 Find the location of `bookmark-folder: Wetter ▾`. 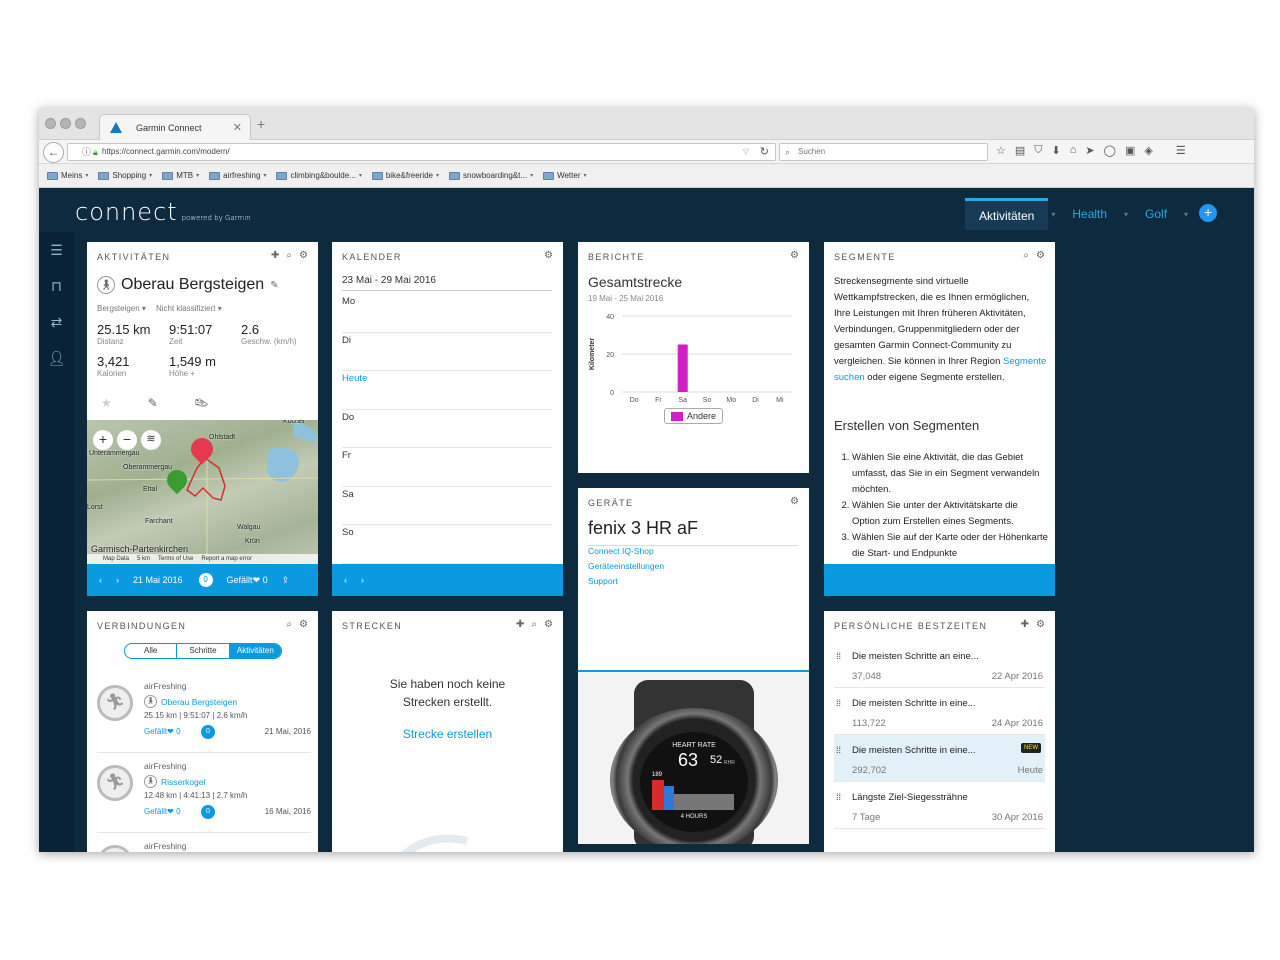

bookmark-folder: Wetter ▾ is located at coordinates (565, 175).